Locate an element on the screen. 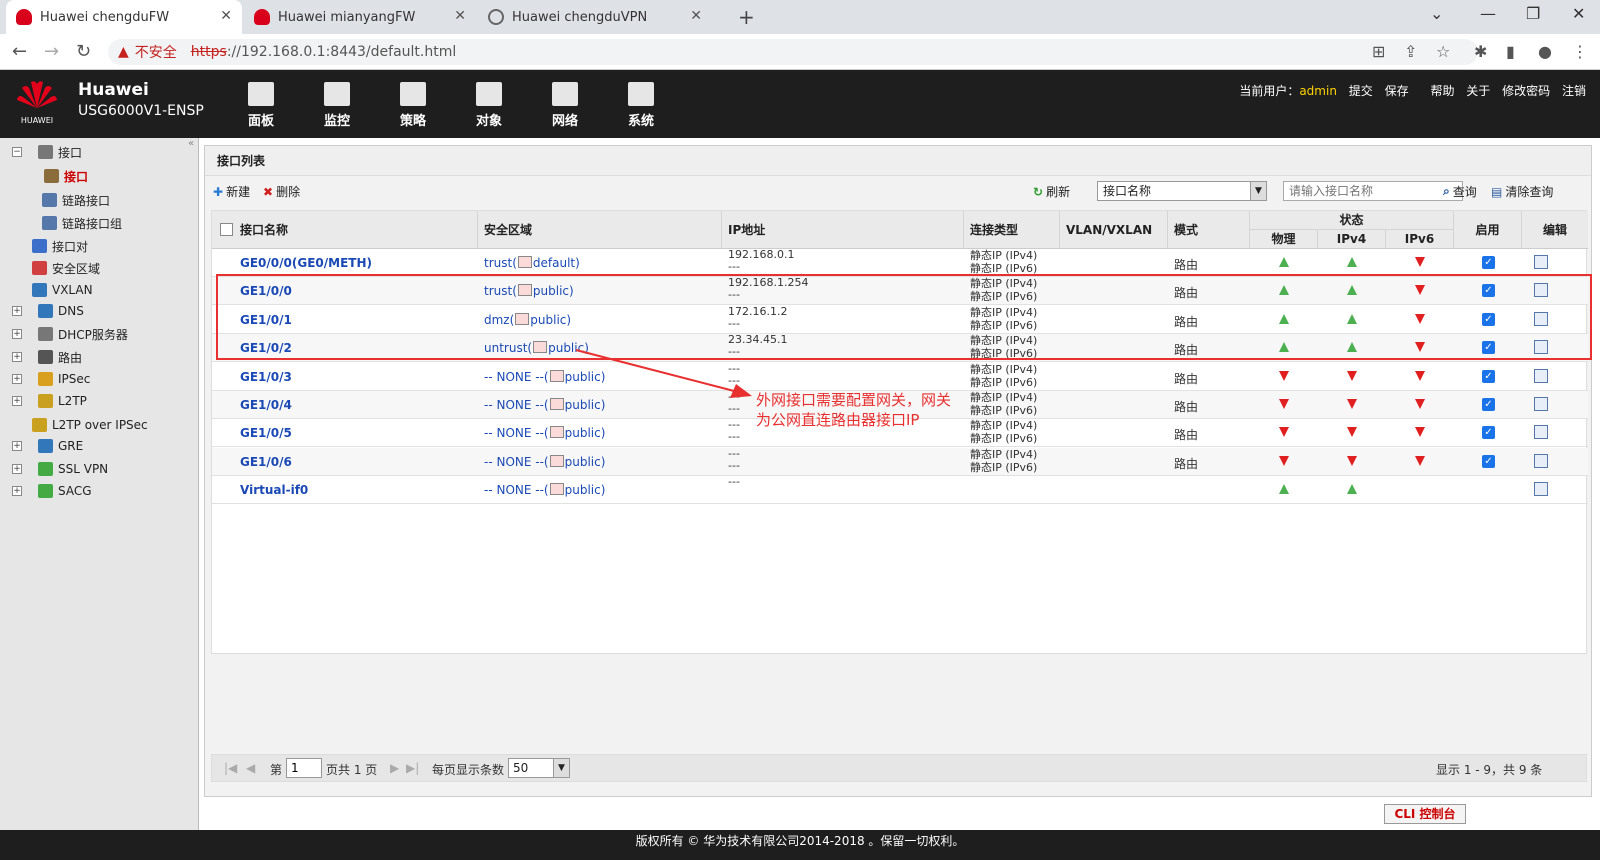 The width and height of the screenshot is (1600, 860). query-button: ⌕ 查询 is located at coordinates (1460, 191).